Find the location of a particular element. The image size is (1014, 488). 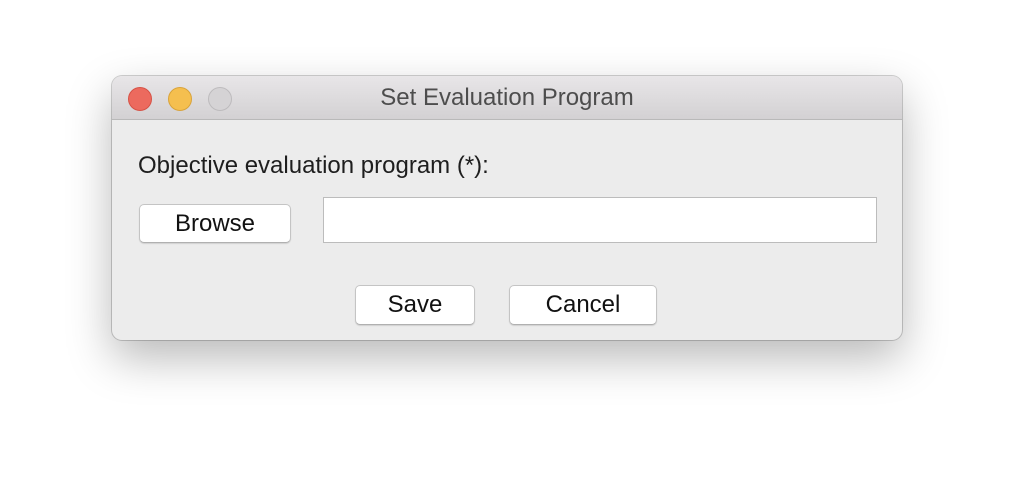

window-title: Set Evaluation Program is located at coordinates (507, 97).